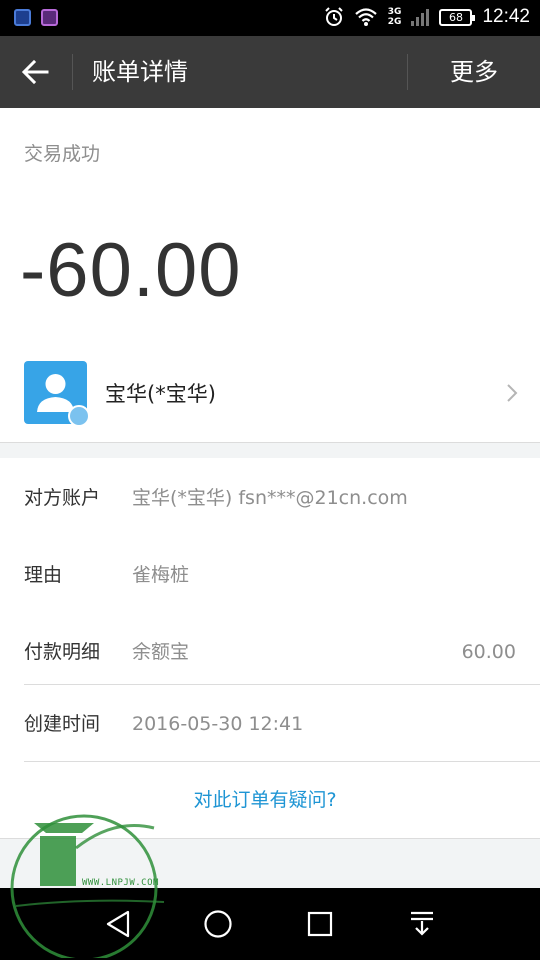 The width and height of the screenshot is (540, 960). What do you see at coordinates (334, 16) in the screenshot?
I see `alarm-icon` at bounding box center [334, 16].